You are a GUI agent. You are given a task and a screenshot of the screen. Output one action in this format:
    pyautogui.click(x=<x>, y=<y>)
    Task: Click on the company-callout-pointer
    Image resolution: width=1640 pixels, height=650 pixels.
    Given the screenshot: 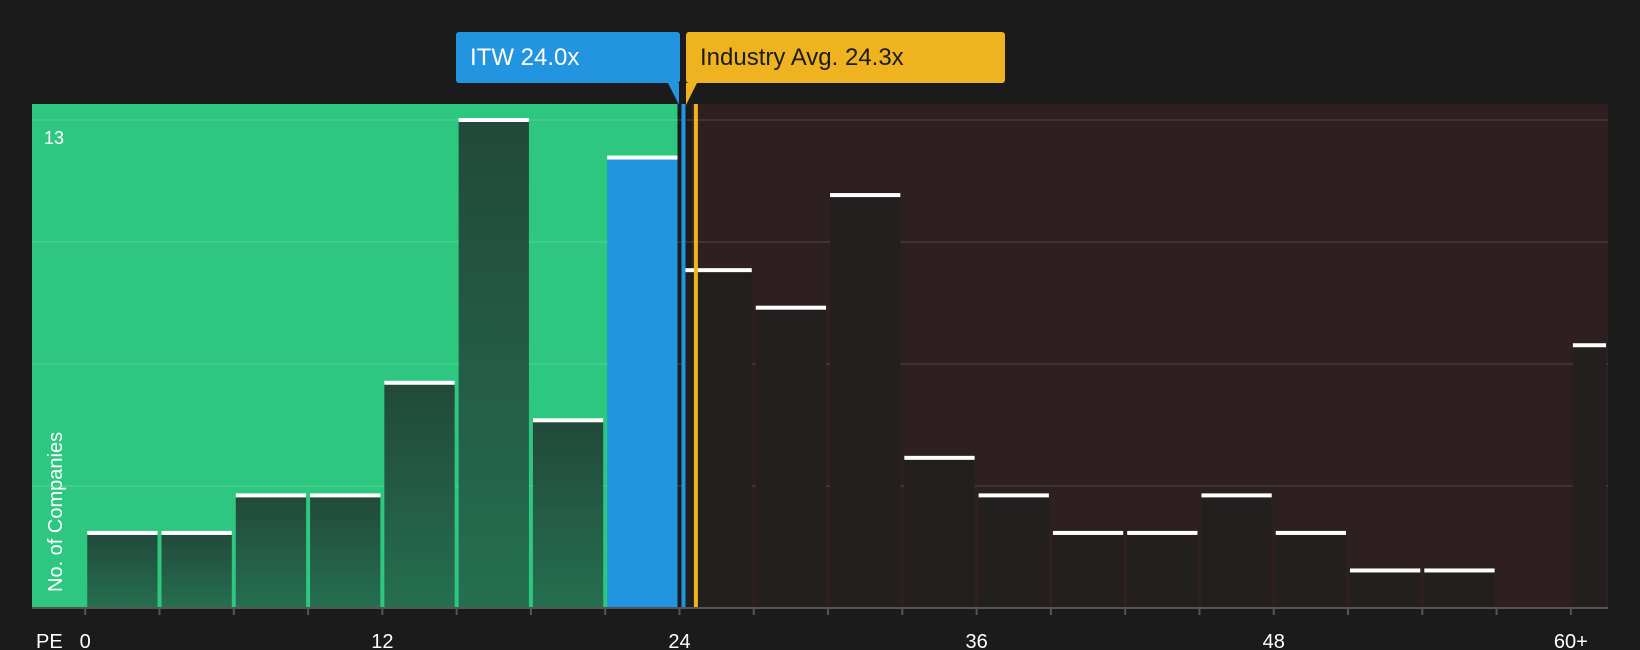 What is the action you would take?
    pyautogui.click(x=673, y=94)
    